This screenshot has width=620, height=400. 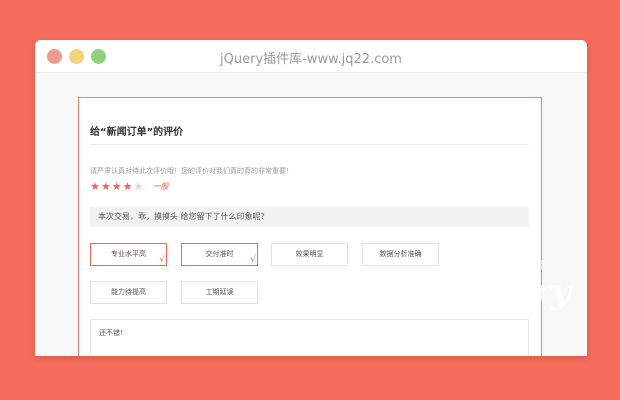 I want to click on tag-label: 效果明显, so click(x=309, y=254).